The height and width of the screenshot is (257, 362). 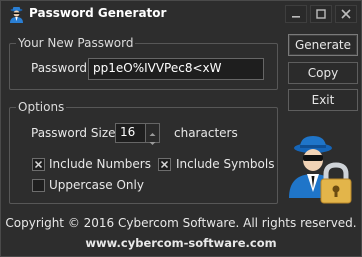 I want to click on spin-up-button, so click(x=152, y=130).